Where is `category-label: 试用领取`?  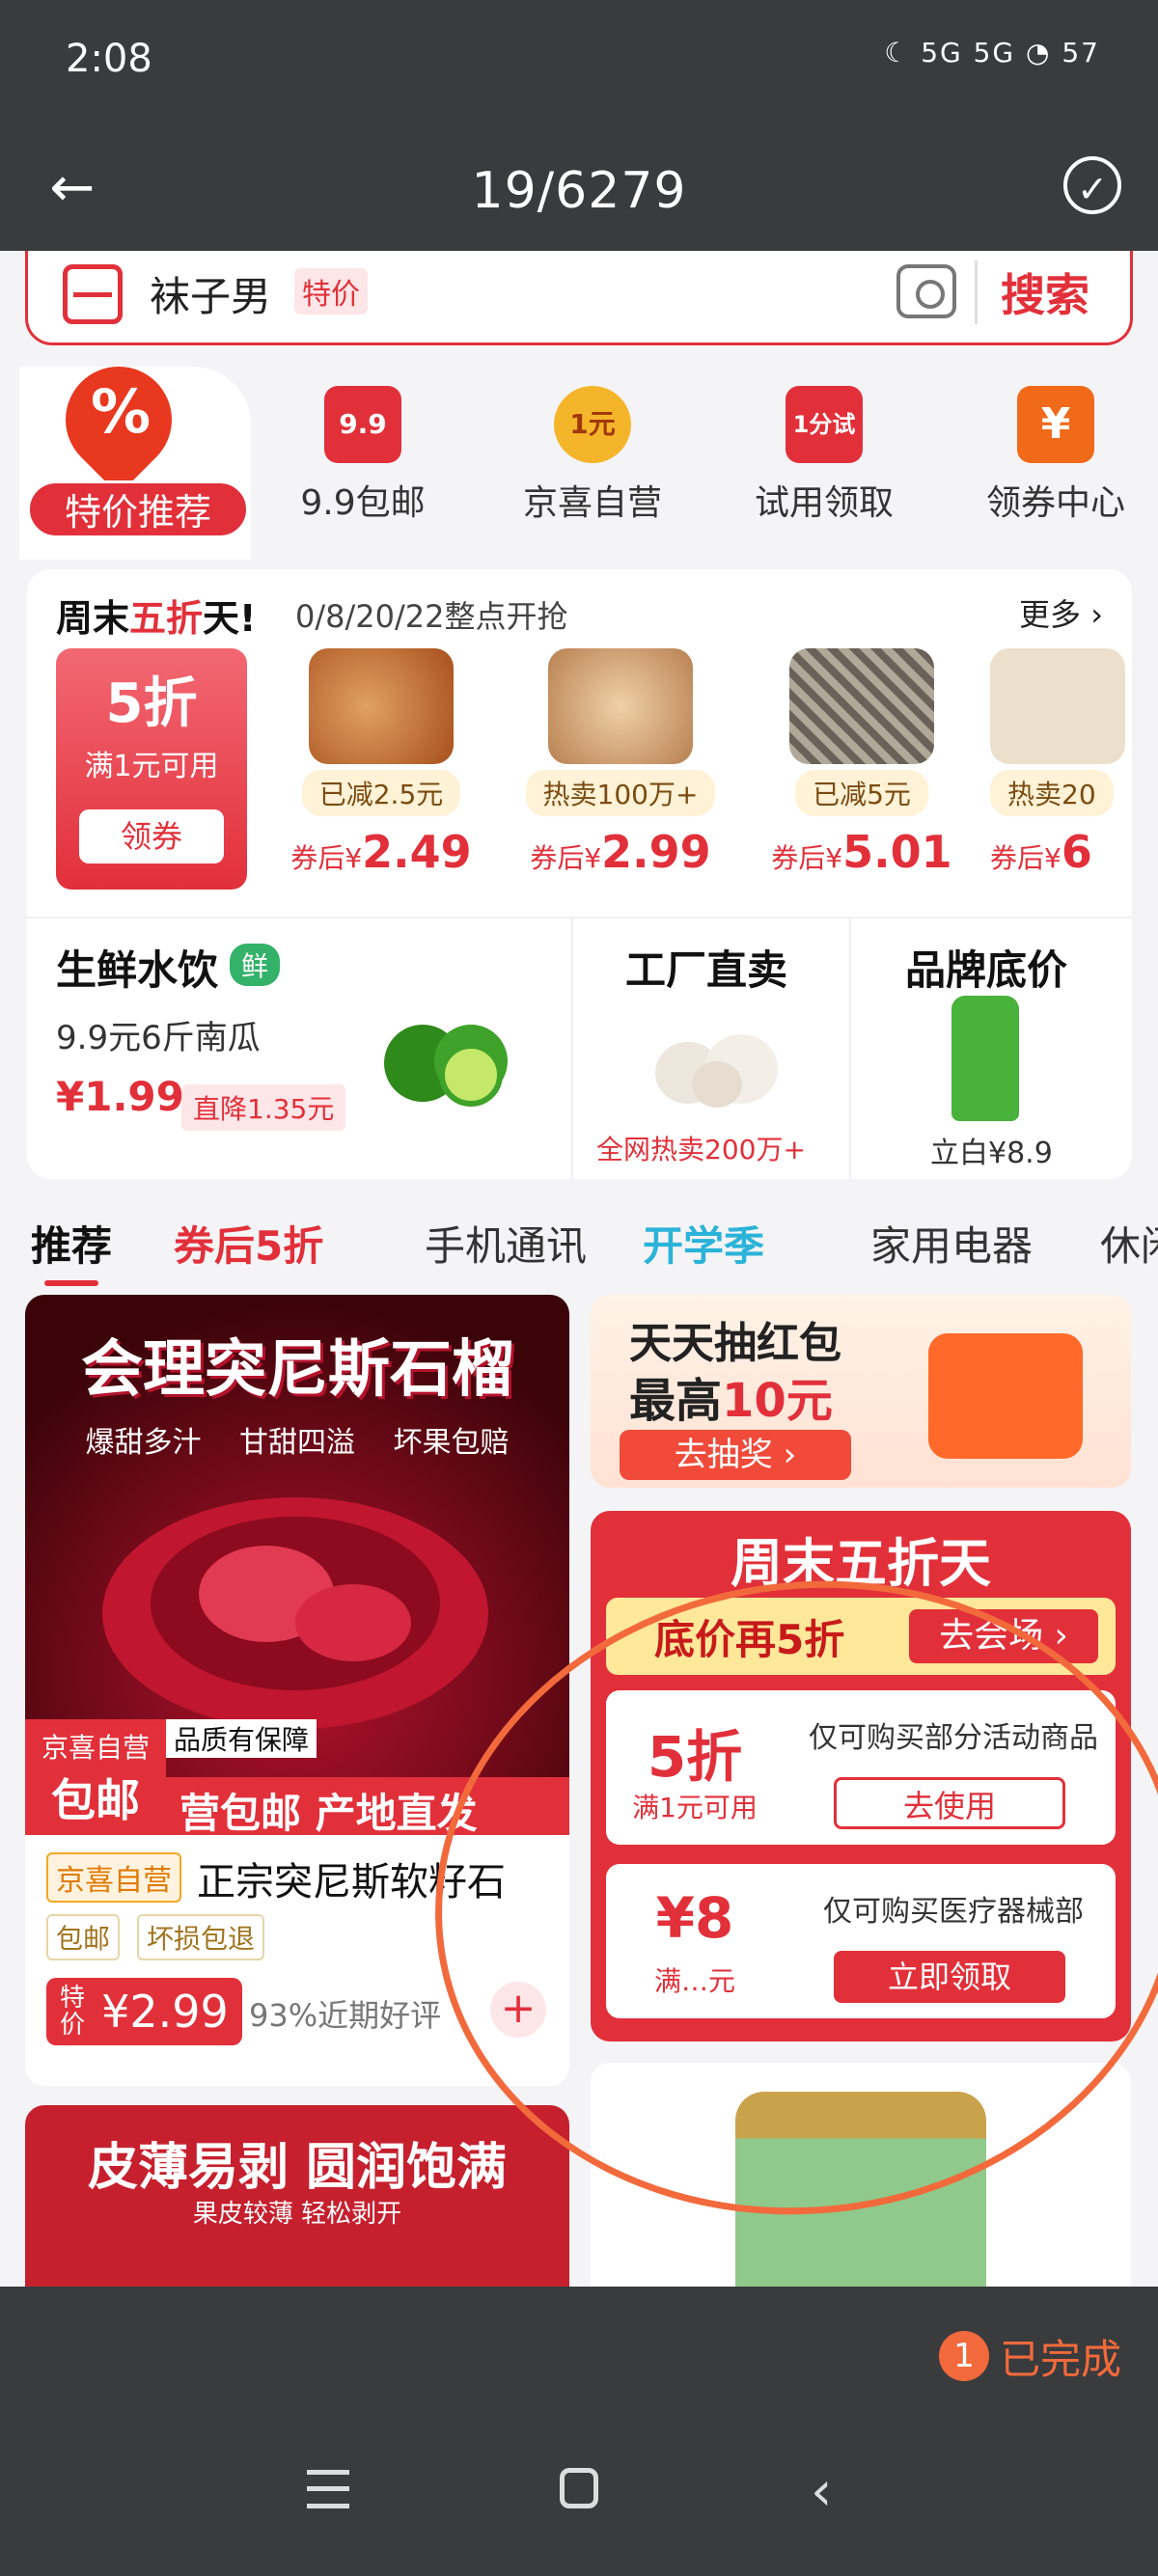
category-label: 试用领取 is located at coordinates (824, 503).